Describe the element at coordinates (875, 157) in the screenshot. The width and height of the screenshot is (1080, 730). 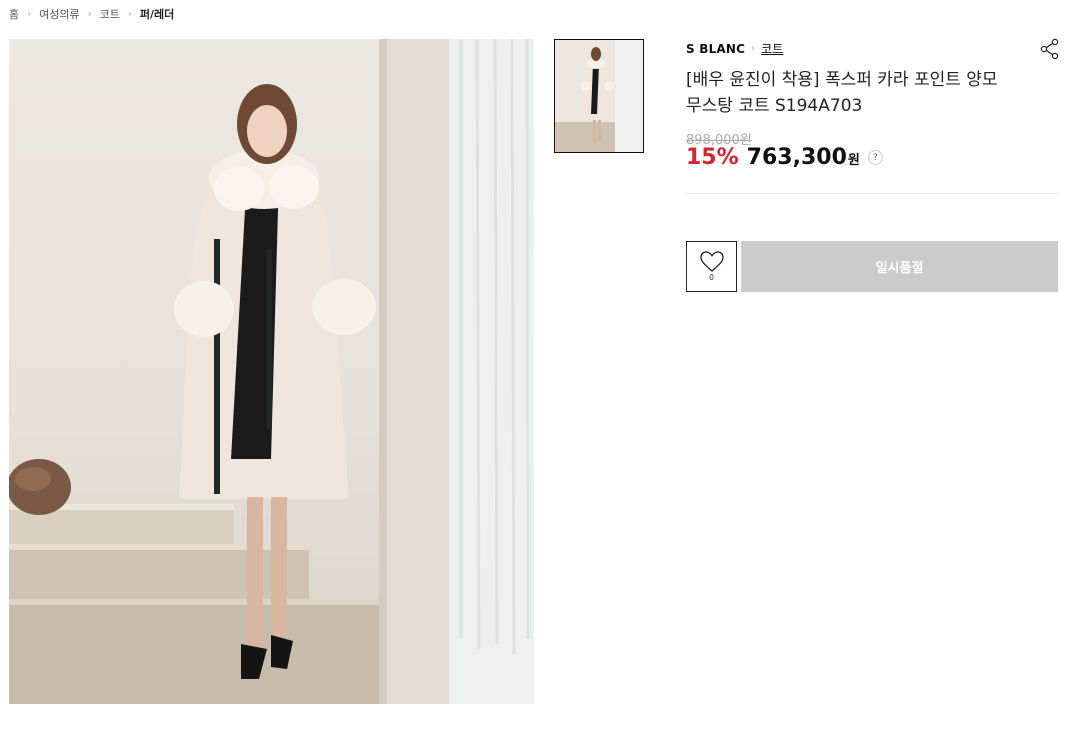
I see `price-help-icon: ?` at that location.